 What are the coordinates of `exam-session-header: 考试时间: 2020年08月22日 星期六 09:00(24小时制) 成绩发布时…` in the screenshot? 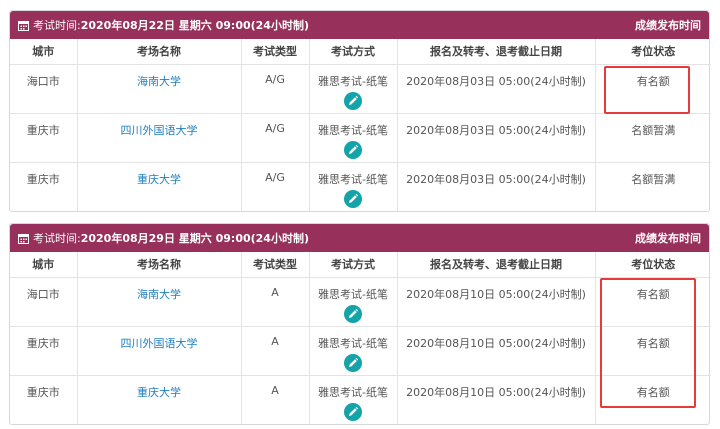 It's located at (359, 25).